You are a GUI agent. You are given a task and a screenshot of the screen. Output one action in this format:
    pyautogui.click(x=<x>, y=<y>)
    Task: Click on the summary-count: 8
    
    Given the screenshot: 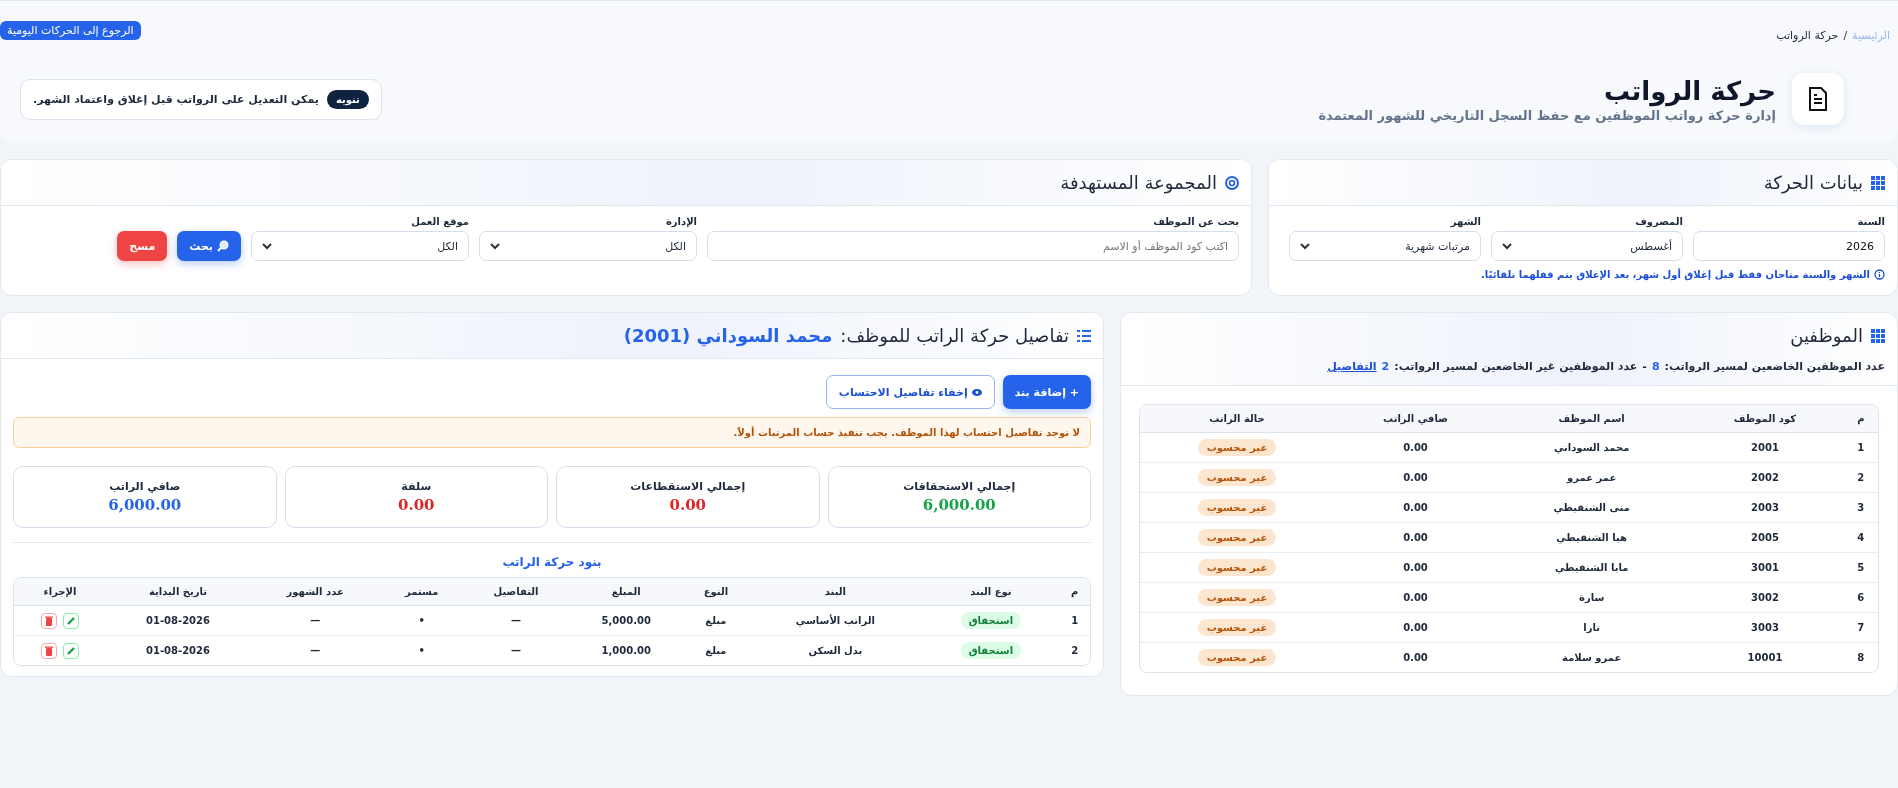 What is the action you would take?
    pyautogui.click(x=1655, y=366)
    